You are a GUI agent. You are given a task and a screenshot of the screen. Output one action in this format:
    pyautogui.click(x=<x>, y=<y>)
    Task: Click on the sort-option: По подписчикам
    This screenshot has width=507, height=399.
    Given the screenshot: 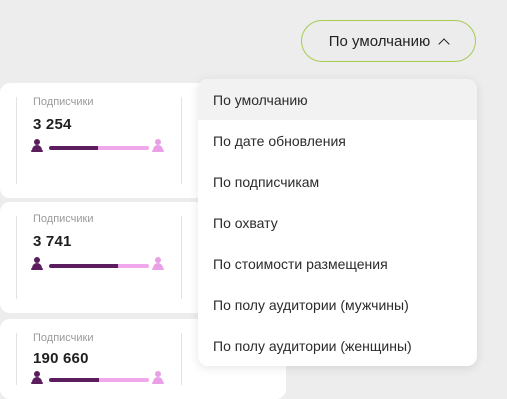 What is the action you would take?
    pyautogui.click(x=337, y=181)
    